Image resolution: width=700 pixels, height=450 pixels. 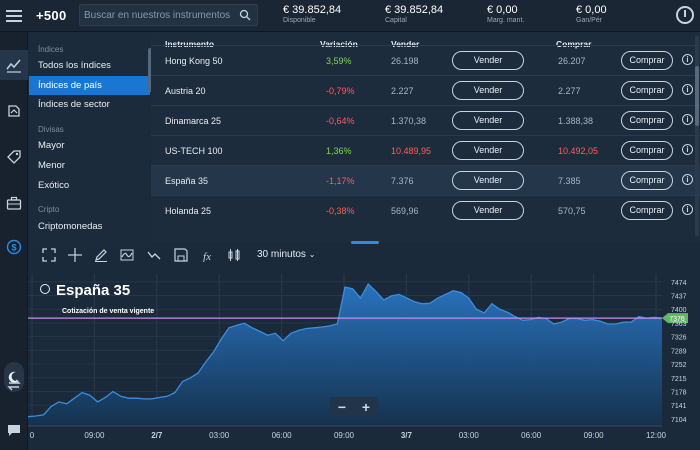 What do you see at coordinates (312, 14) in the screenshot?
I see `stat-disponible: € 39.852,84 Disponible` at bounding box center [312, 14].